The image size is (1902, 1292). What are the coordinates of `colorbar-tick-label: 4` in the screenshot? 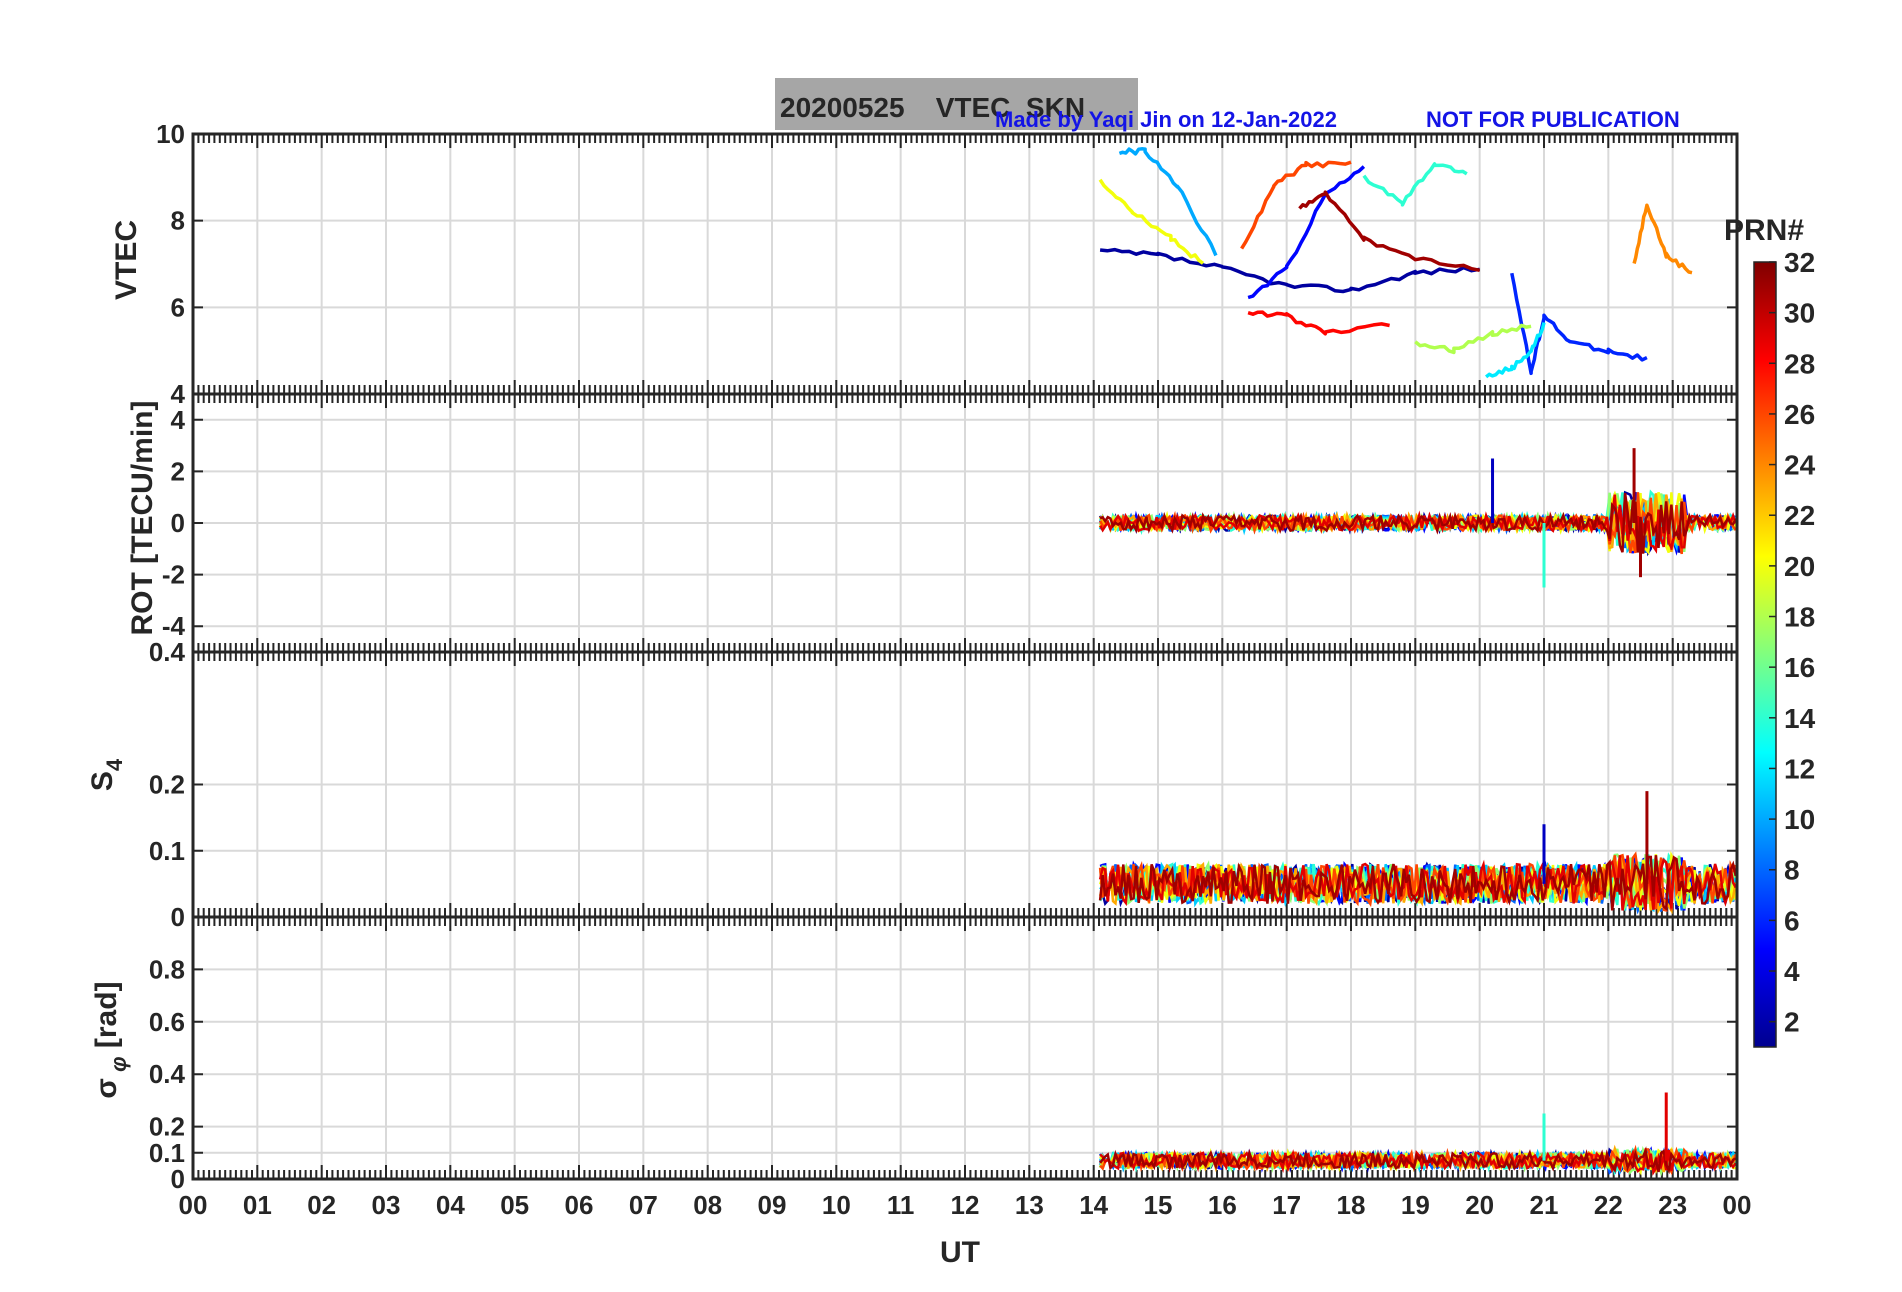 It's located at (1792, 971).